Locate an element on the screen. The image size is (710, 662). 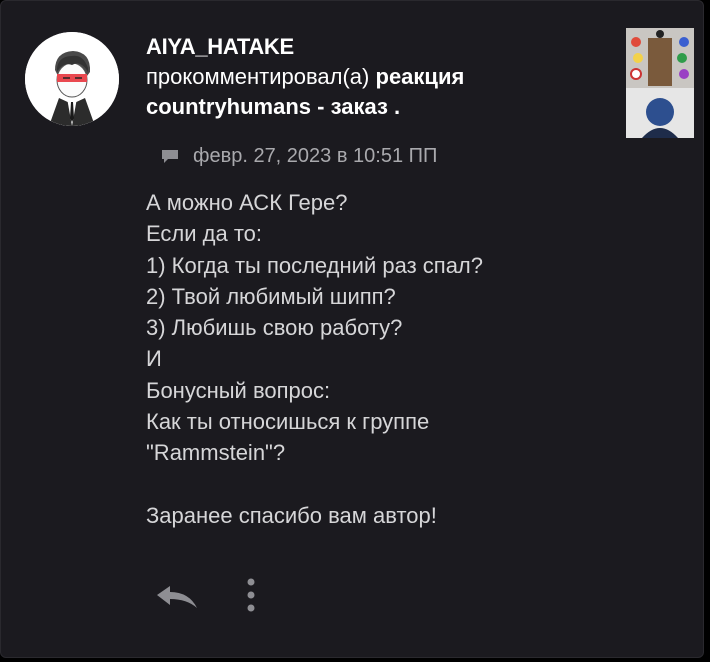
post-thumbnail-image is located at coordinates (660, 83).